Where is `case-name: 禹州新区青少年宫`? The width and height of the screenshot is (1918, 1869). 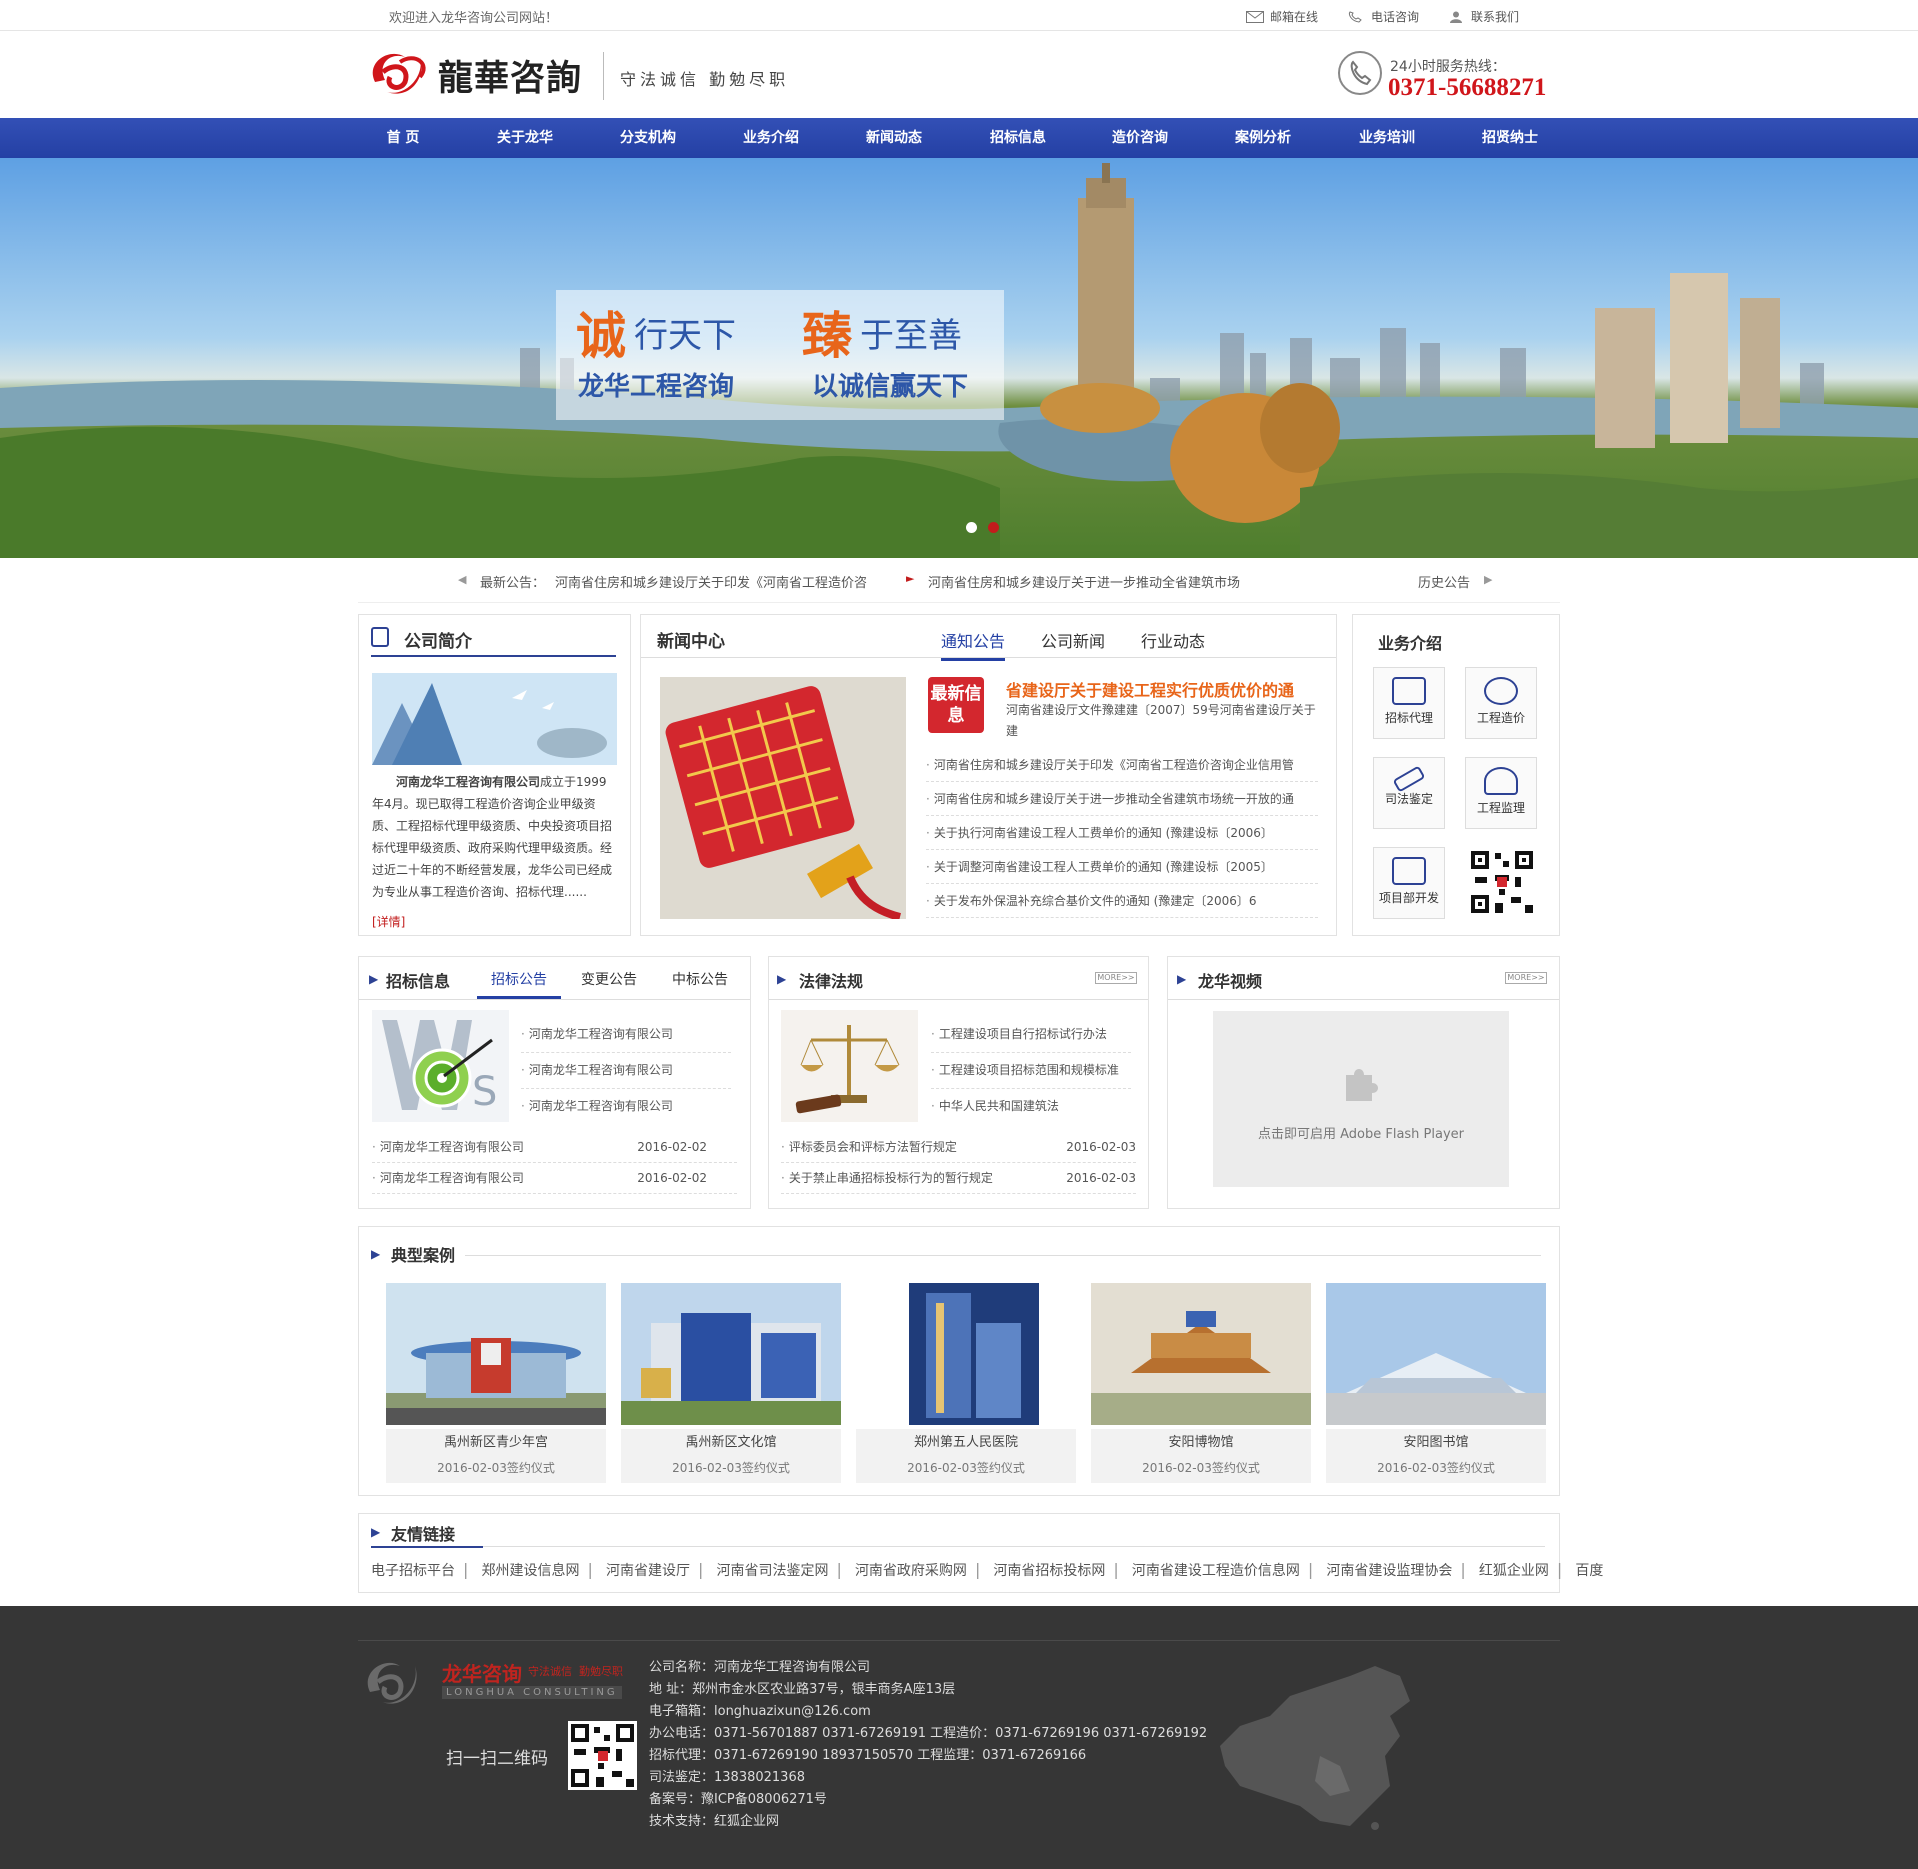
case-name: 禹州新区青少年宫 is located at coordinates (496, 1443).